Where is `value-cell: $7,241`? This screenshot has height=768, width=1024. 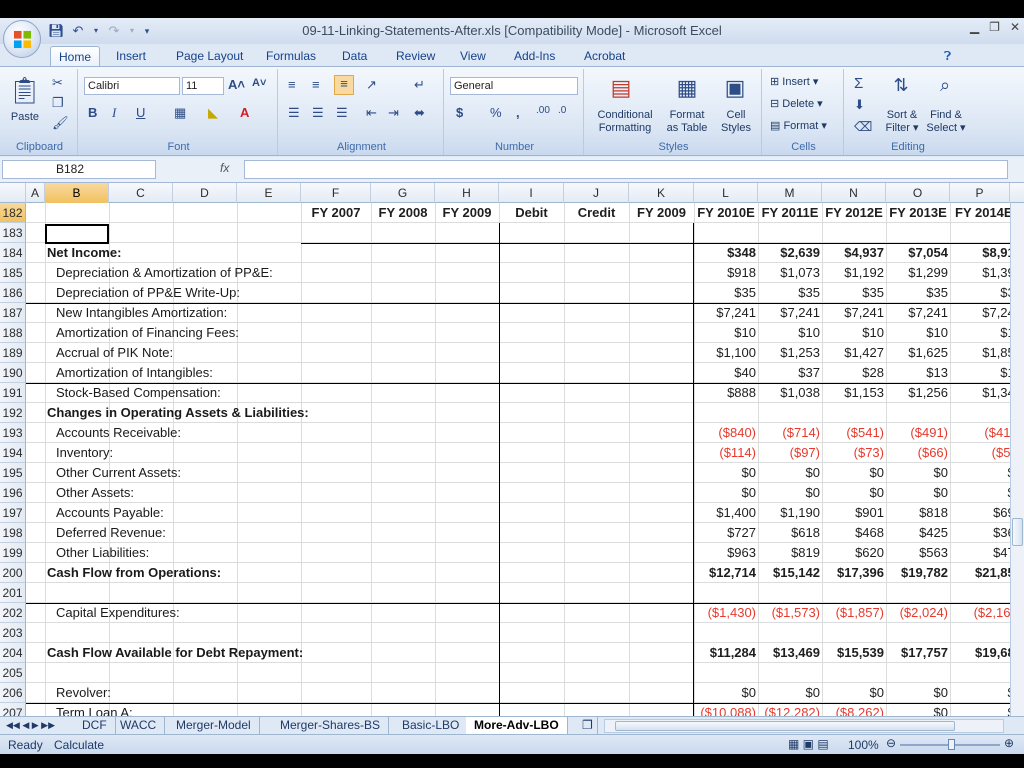 value-cell: $7,241 is located at coordinates (854, 313).